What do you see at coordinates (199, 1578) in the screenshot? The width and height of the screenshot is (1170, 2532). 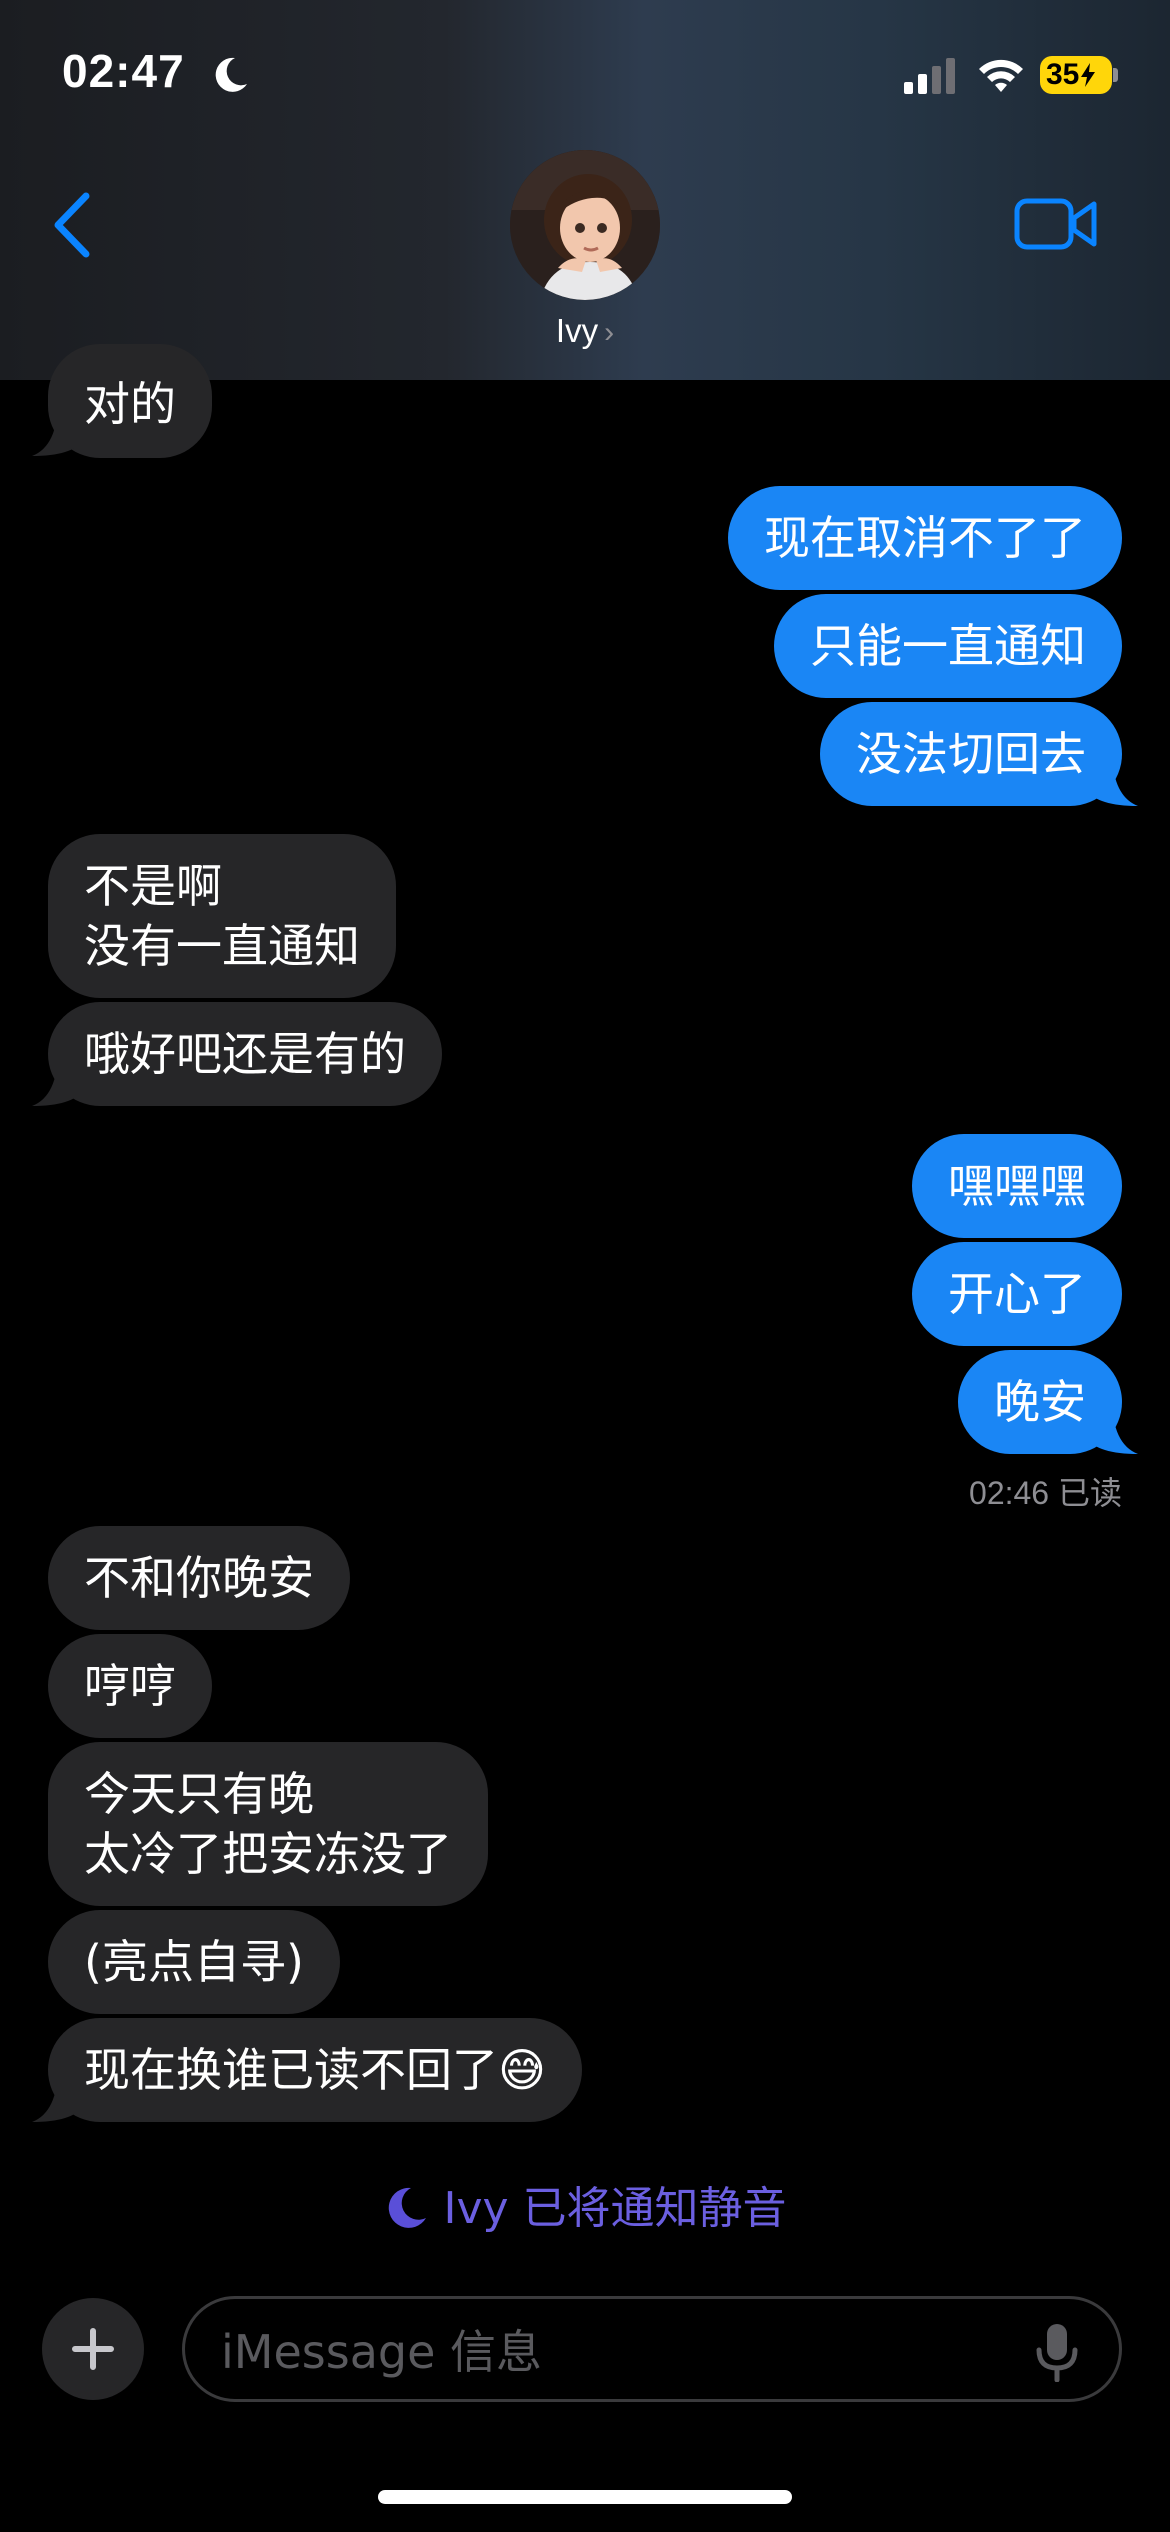 I see `received-message: 不和你晚安` at bounding box center [199, 1578].